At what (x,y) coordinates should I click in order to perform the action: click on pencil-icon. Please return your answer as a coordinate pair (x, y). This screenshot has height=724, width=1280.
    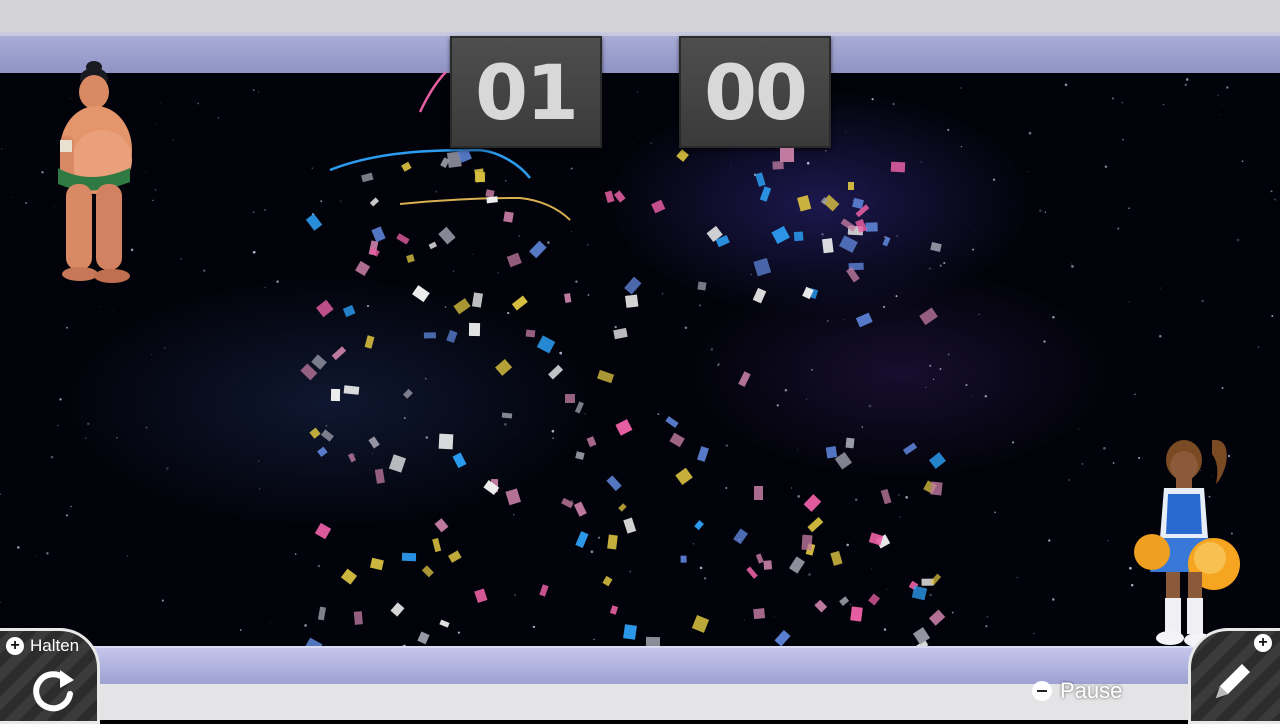
    Looking at the image, I should click on (1233, 681).